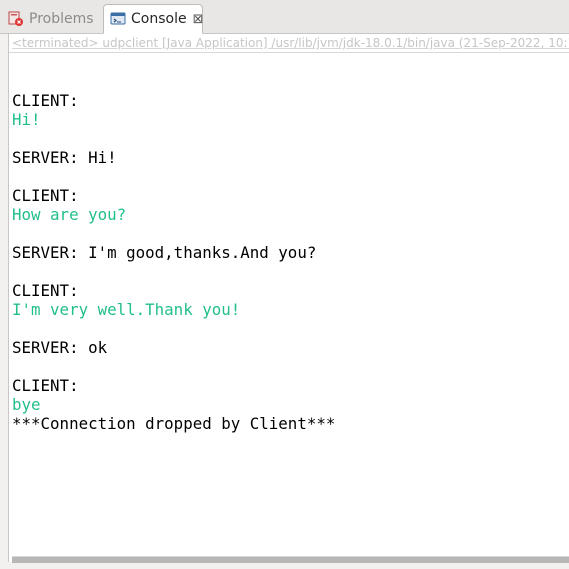  Describe the element at coordinates (61, 19) in the screenshot. I see `tab-problems-label: Problems` at that location.